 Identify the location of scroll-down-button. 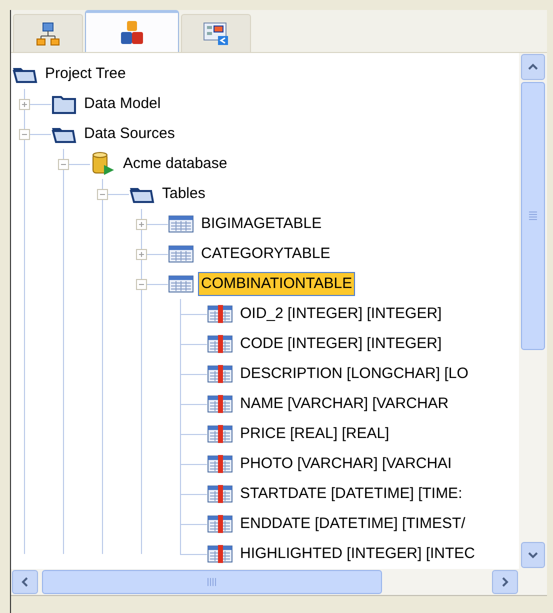
(533, 555).